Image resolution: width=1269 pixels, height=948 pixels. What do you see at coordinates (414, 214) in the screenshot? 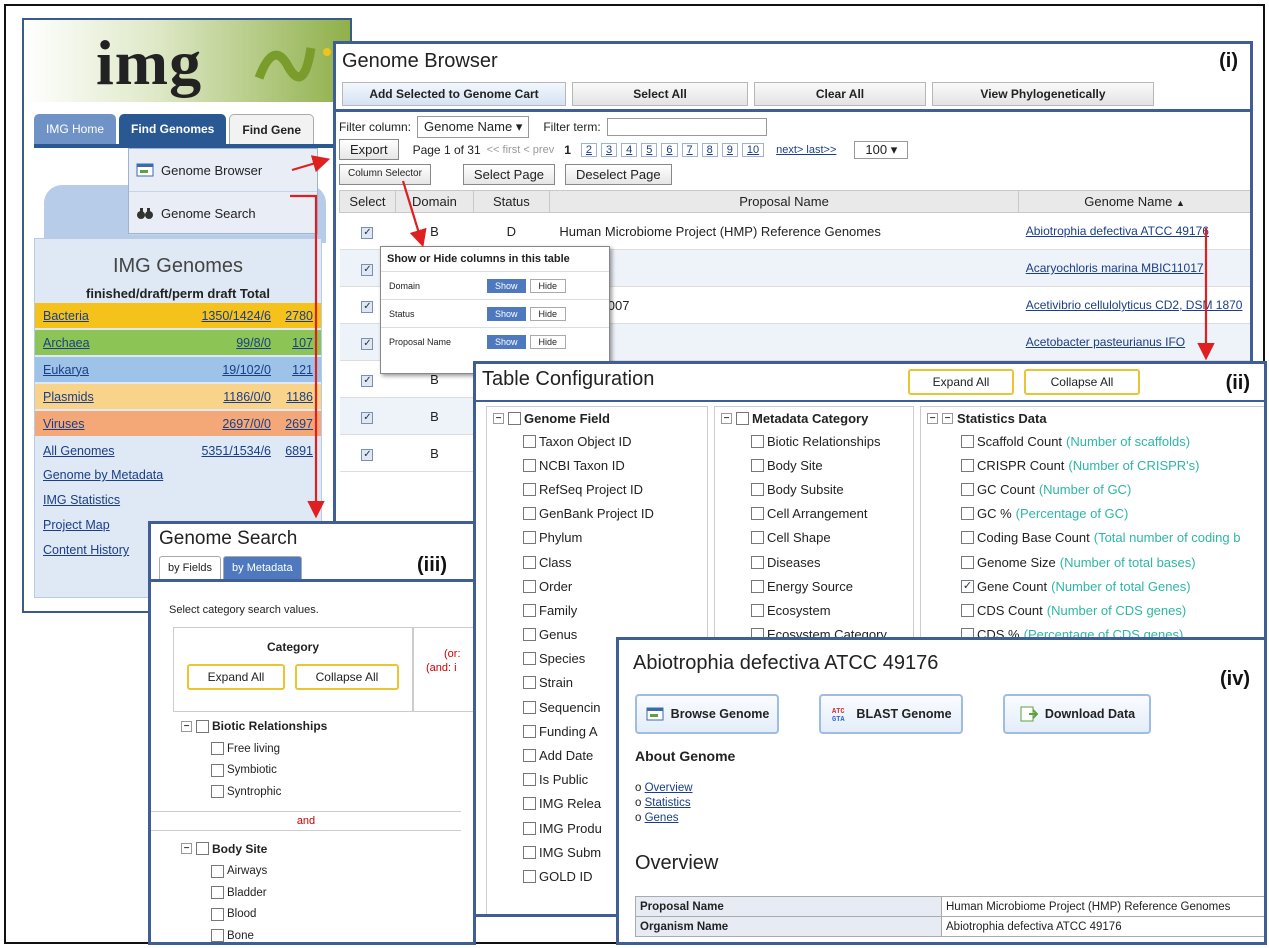
I see `arrow-to-column-selector` at bounding box center [414, 214].